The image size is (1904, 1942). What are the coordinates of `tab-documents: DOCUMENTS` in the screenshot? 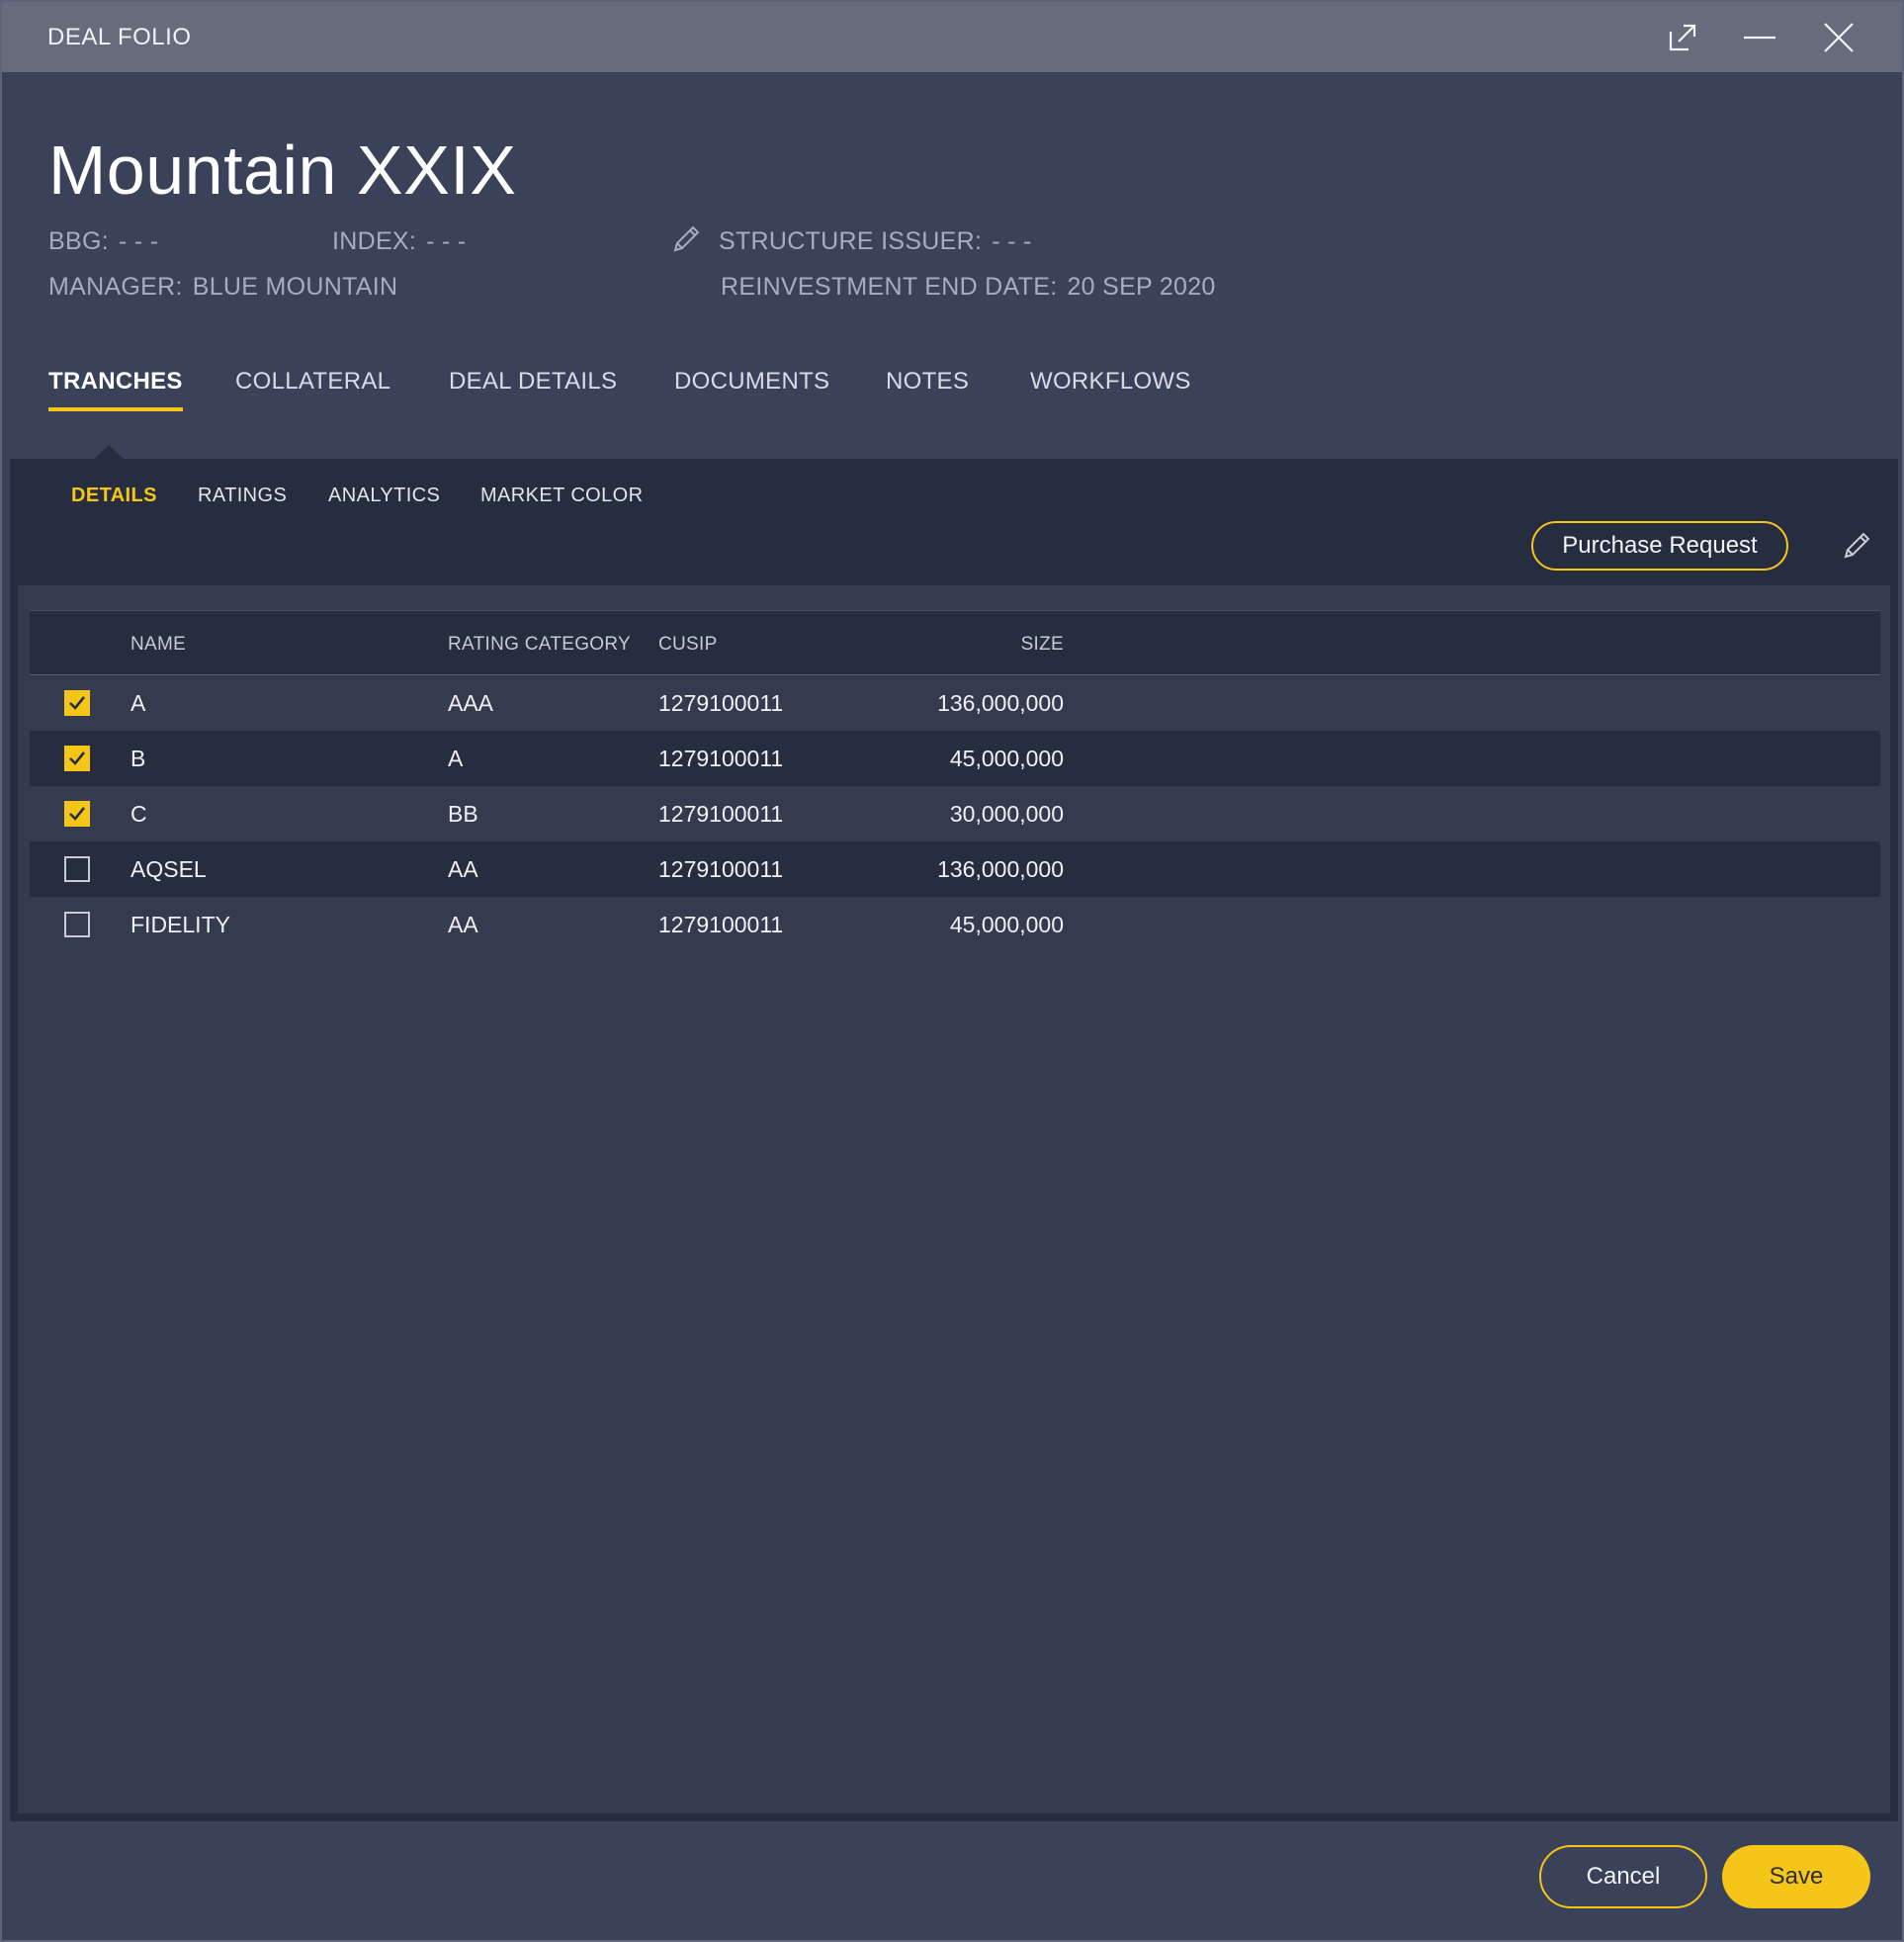 It's located at (751, 382).